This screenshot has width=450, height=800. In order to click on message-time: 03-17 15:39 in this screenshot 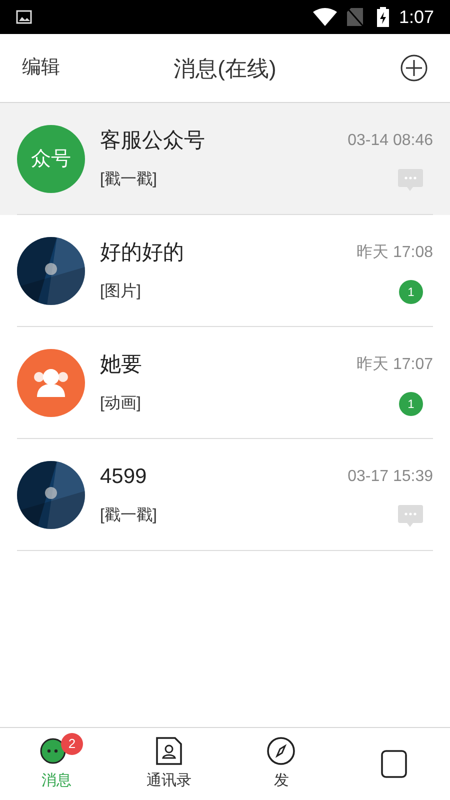, I will do `click(390, 476)`.